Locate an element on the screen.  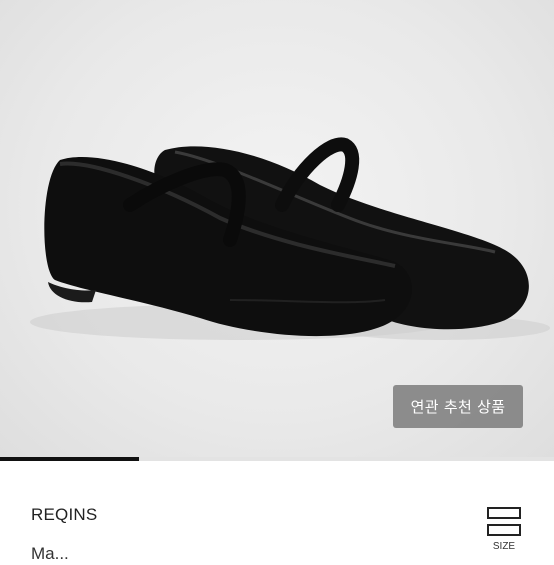
related-products-button: 연관 추천 상품 is located at coordinates (458, 406).